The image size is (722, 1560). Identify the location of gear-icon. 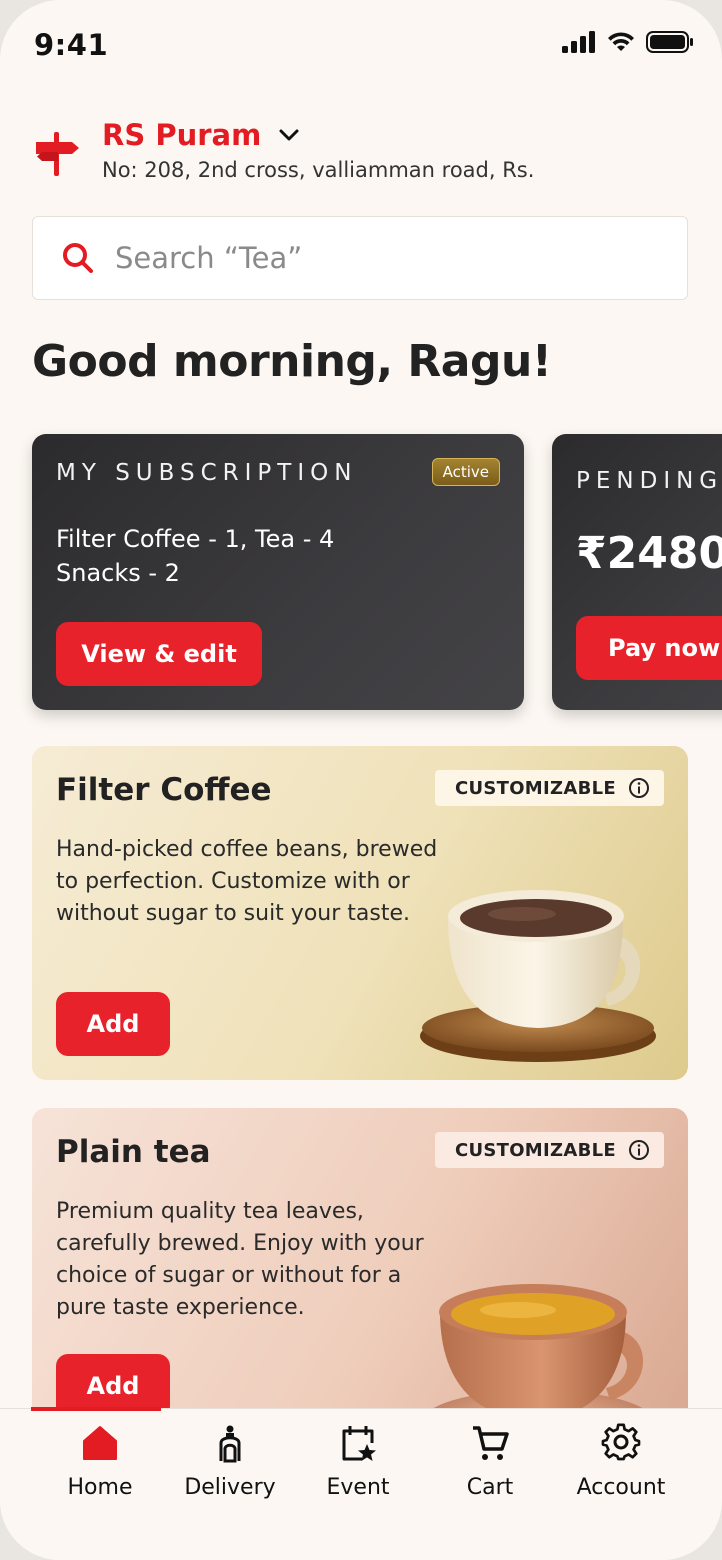
(621, 1442).